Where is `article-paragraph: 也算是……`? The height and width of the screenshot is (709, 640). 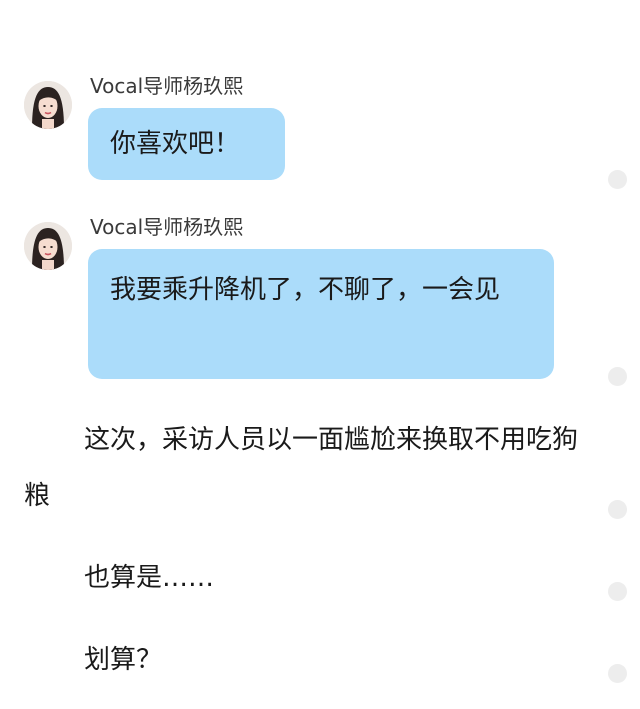
article-paragraph: 也算是…… is located at coordinates (149, 578).